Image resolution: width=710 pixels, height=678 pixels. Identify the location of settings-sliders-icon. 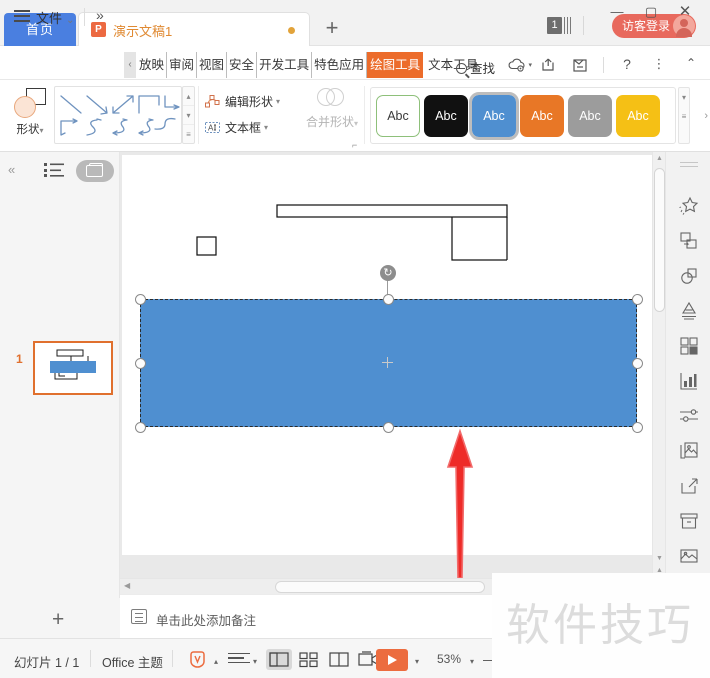
(689, 416).